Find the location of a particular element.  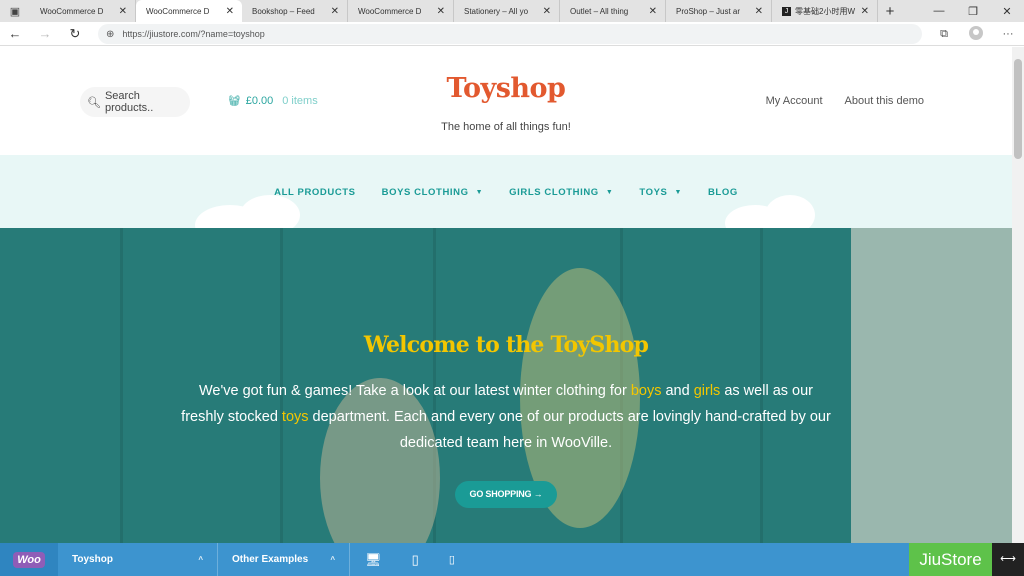

new-tab-button: + is located at coordinates (890, 11).